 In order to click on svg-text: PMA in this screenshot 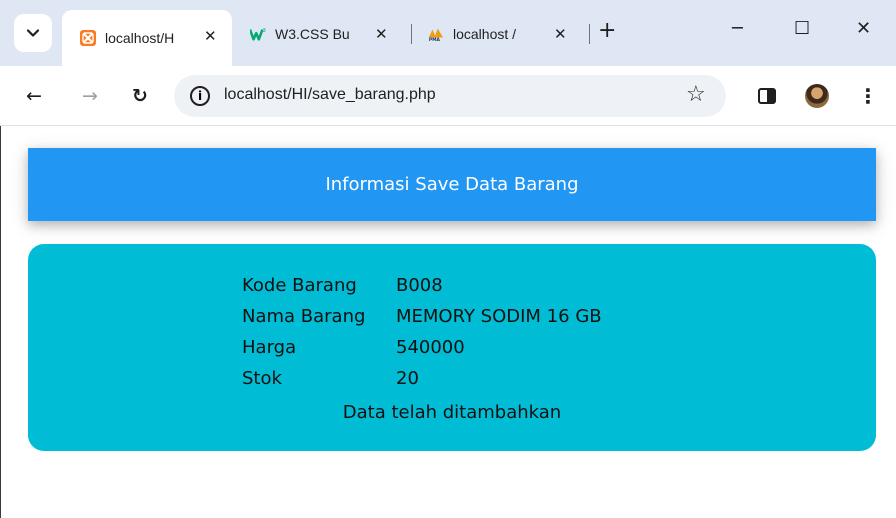, I will do `click(435, 39)`.